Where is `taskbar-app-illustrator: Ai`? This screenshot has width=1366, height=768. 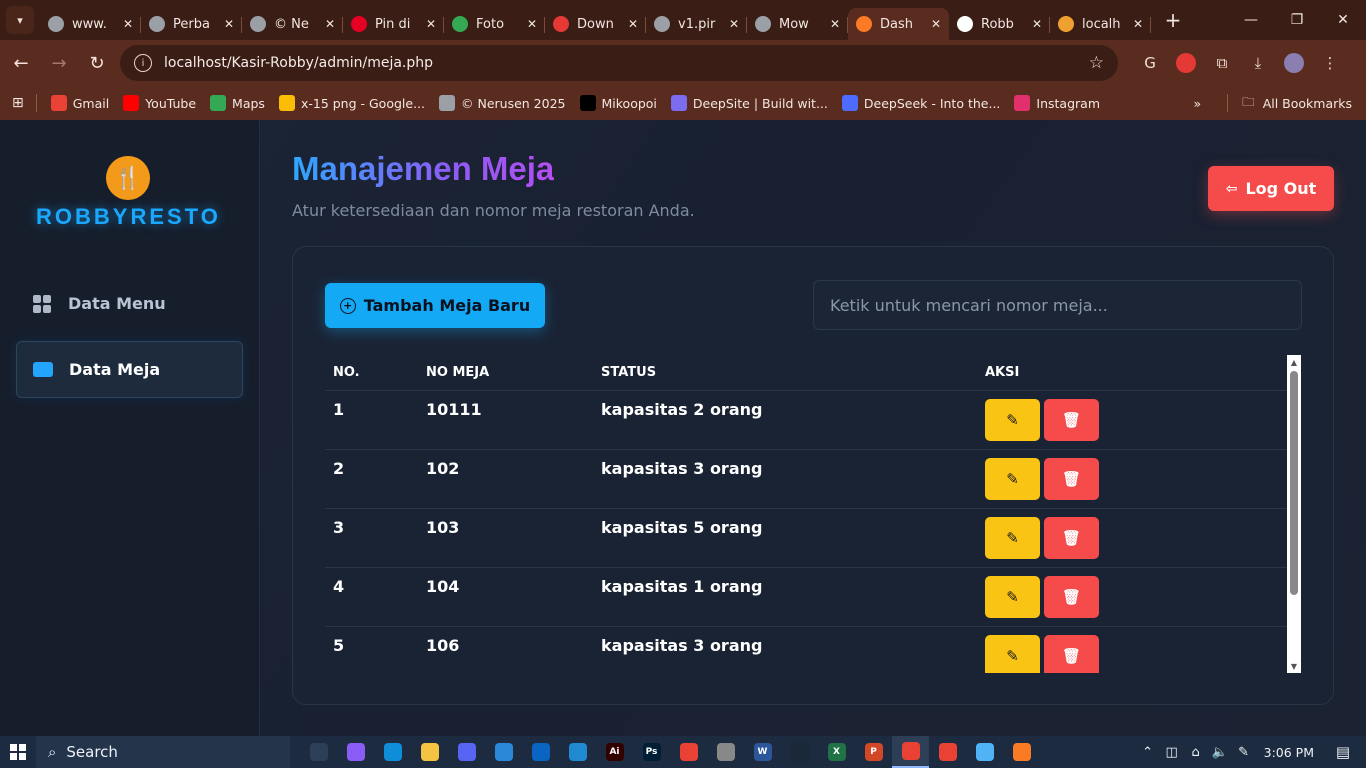 taskbar-app-illustrator: Ai is located at coordinates (614, 752).